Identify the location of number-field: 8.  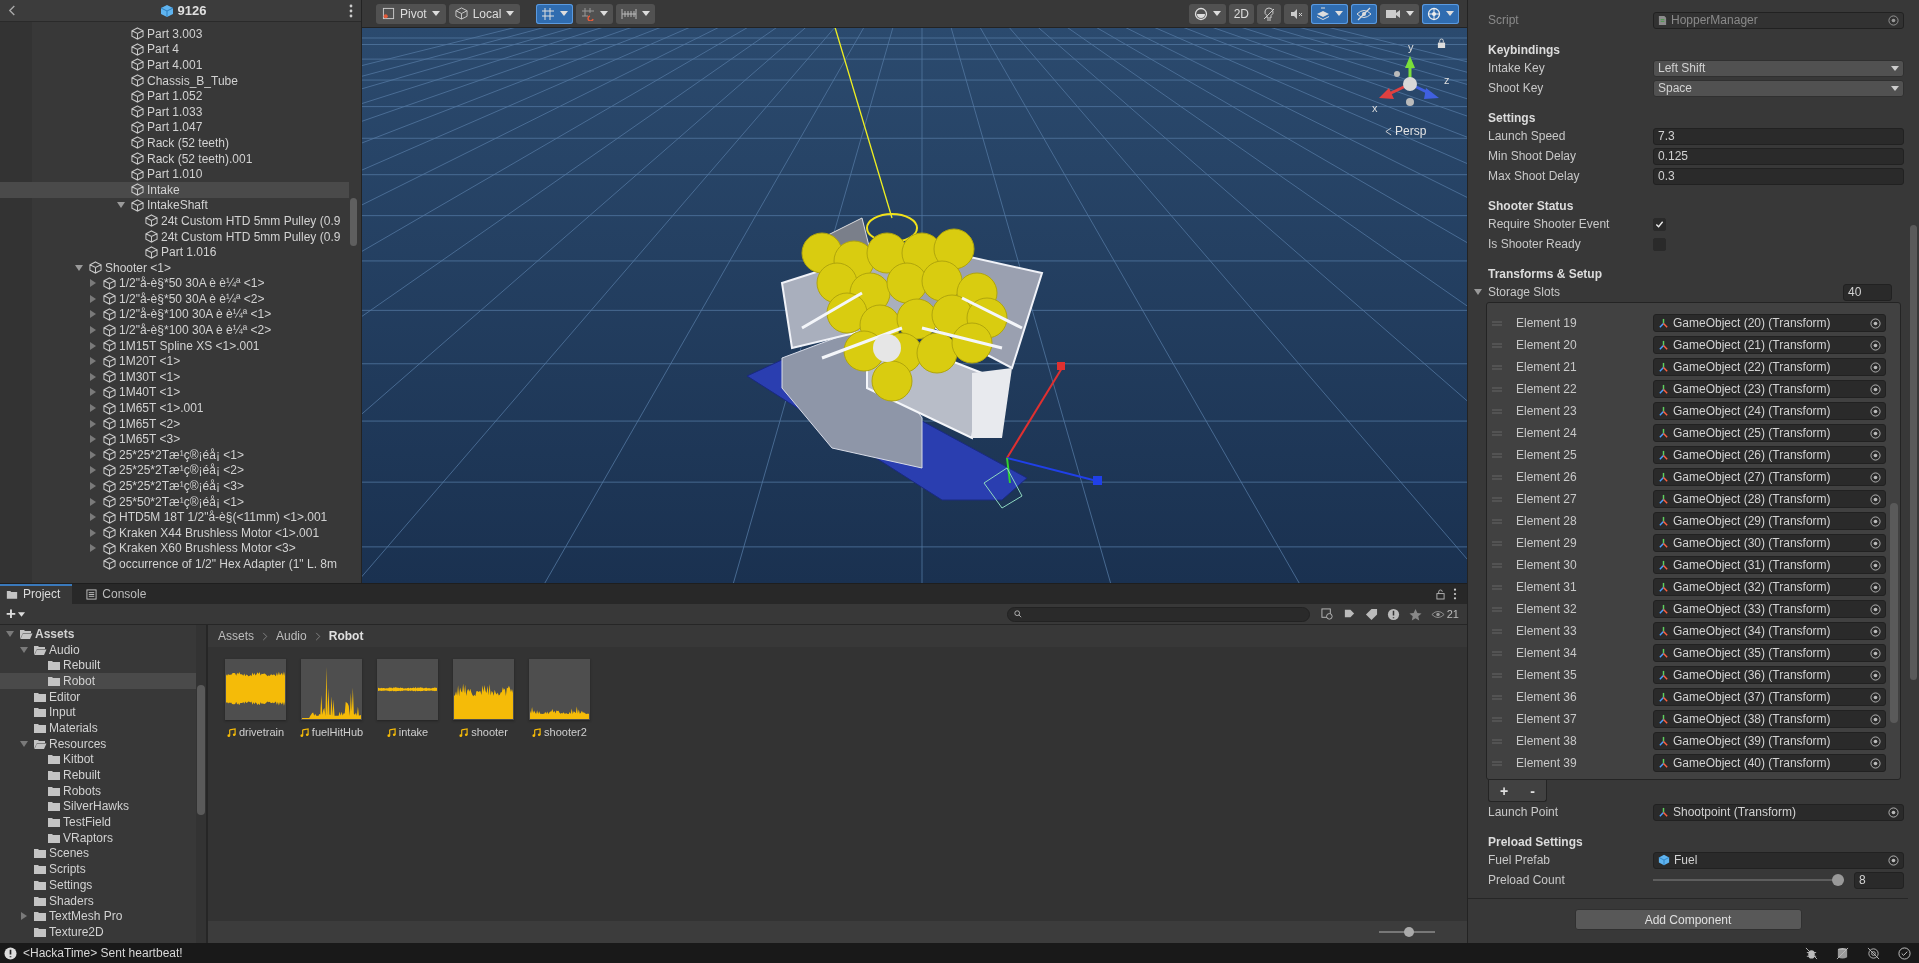
(1879, 880).